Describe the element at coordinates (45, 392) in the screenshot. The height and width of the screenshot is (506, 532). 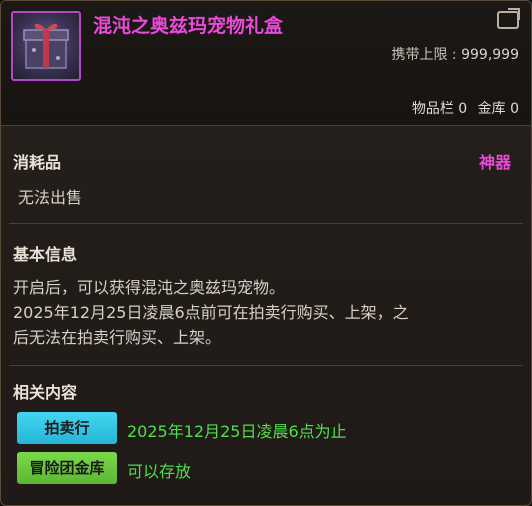
I see `related-content-title: 相关内容` at that location.